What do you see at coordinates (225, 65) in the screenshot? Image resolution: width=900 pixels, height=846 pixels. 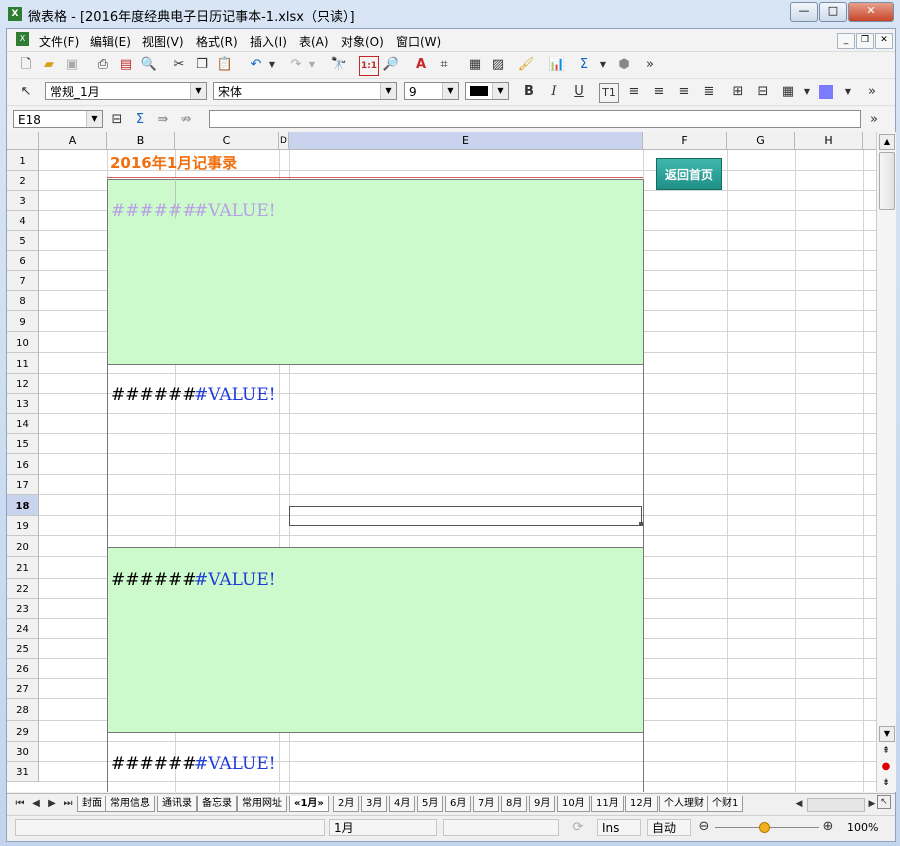 I see `paste-icon: 📋` at bounding box center [225, 65].